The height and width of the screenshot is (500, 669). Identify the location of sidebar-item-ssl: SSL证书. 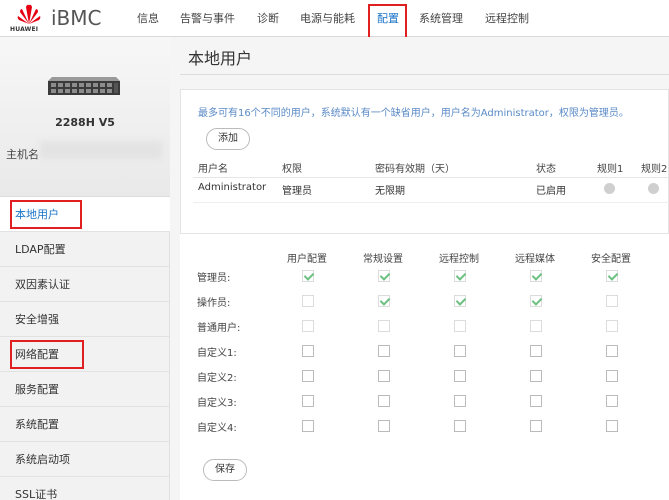
(85, 488).